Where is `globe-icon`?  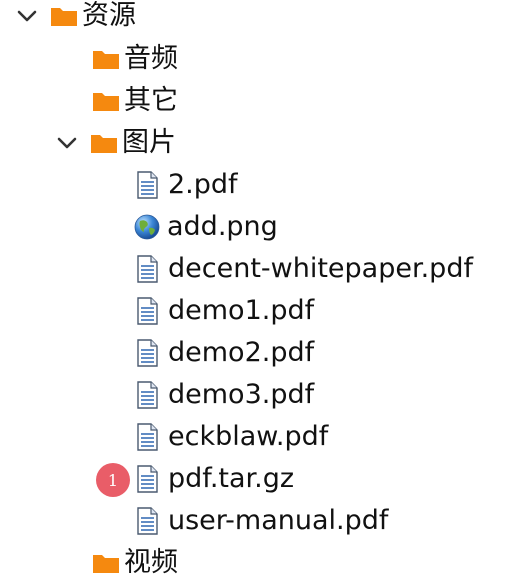 globe-icon is located at coordinates (147, 227).